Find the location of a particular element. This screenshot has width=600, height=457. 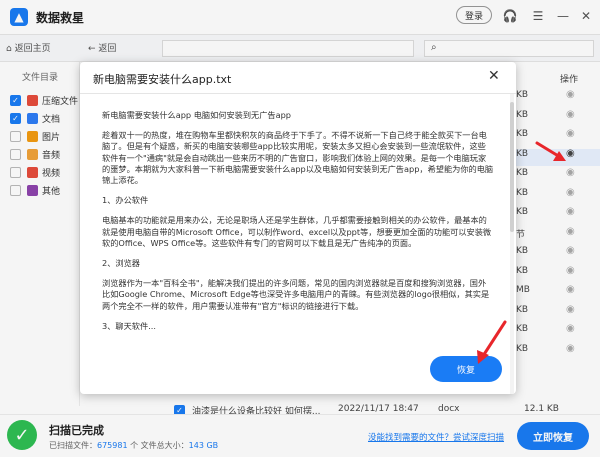

arrow-to-recover-button is located at coordinates (492, 342).